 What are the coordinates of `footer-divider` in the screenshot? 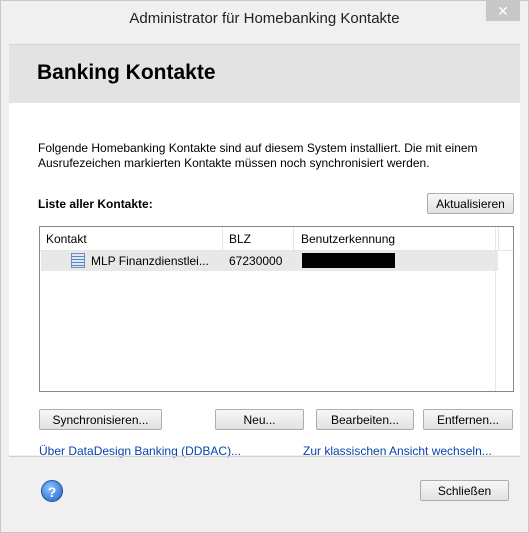 It's located at (264, 456).